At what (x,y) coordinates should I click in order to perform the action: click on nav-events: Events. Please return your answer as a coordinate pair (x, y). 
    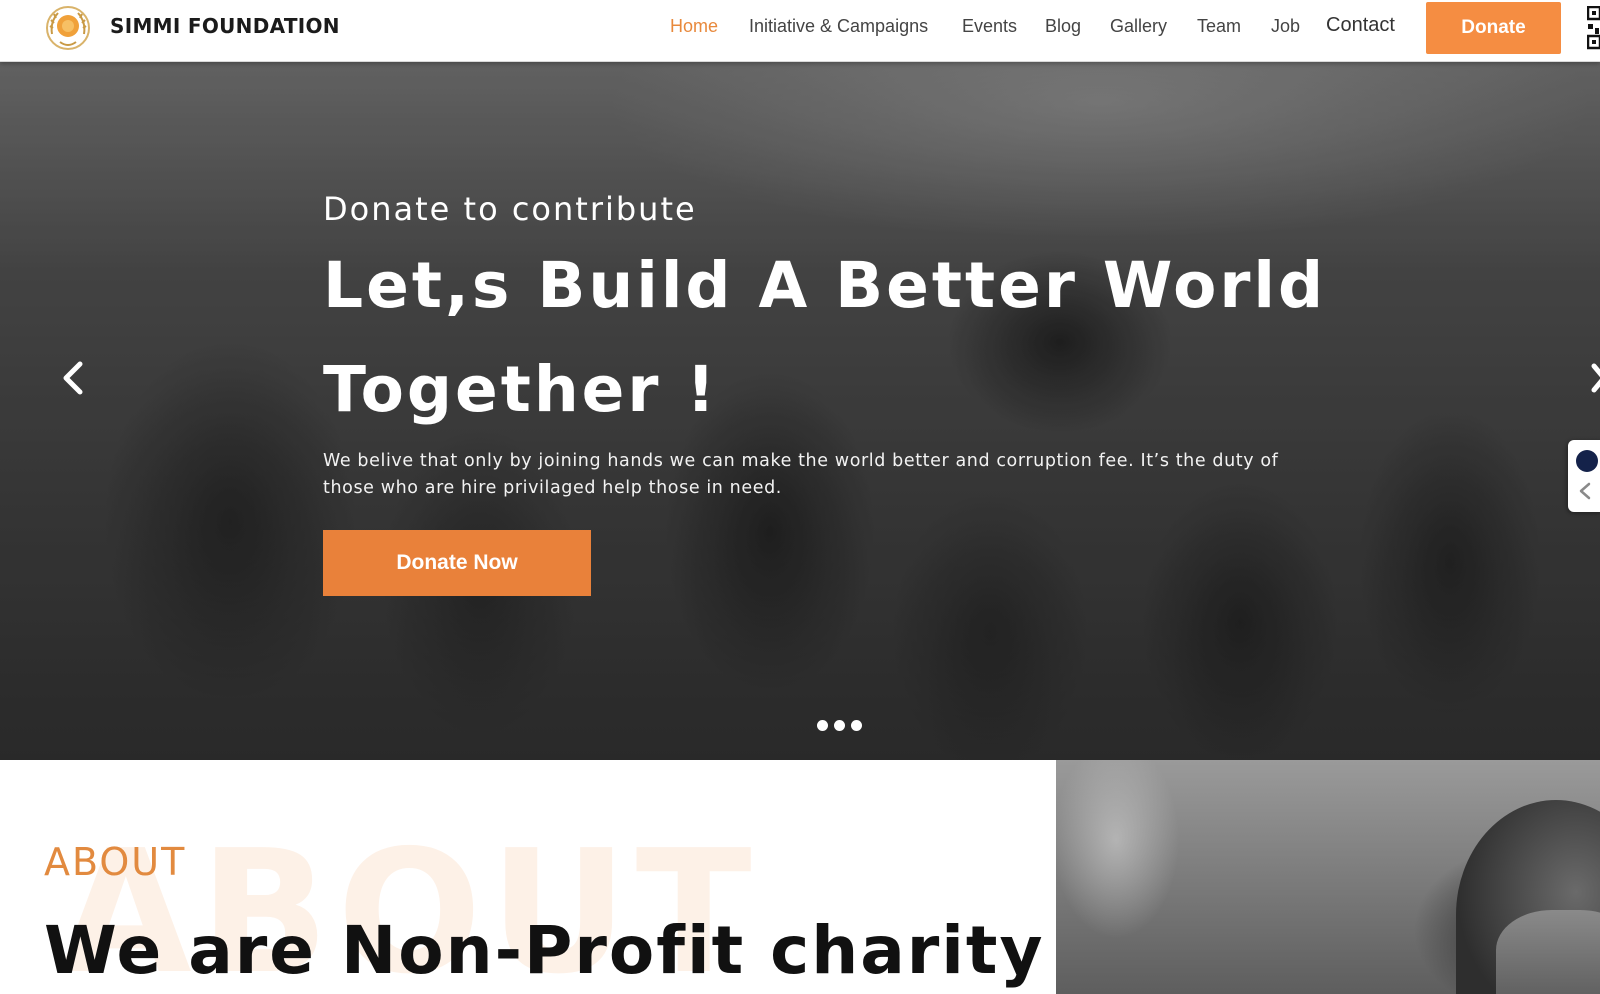
    Looking at the image, I should click on (989, 26).